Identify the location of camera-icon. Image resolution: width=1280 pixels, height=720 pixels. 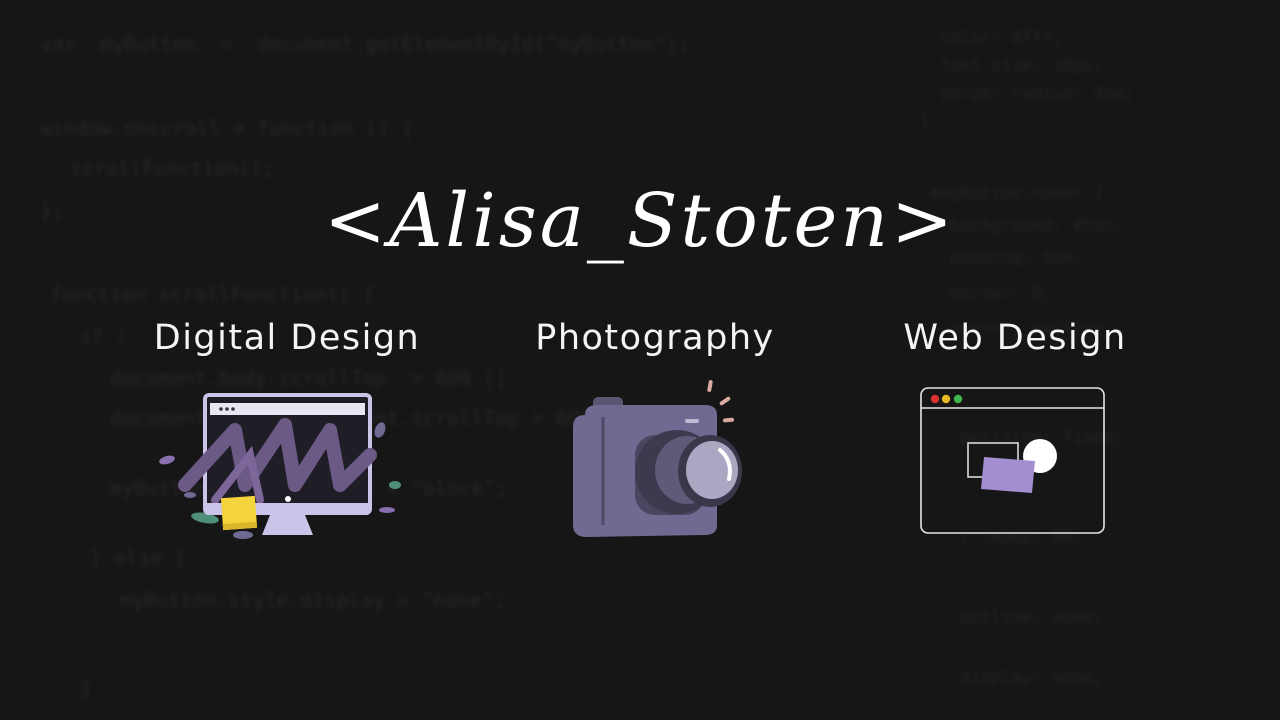
(660, 462).